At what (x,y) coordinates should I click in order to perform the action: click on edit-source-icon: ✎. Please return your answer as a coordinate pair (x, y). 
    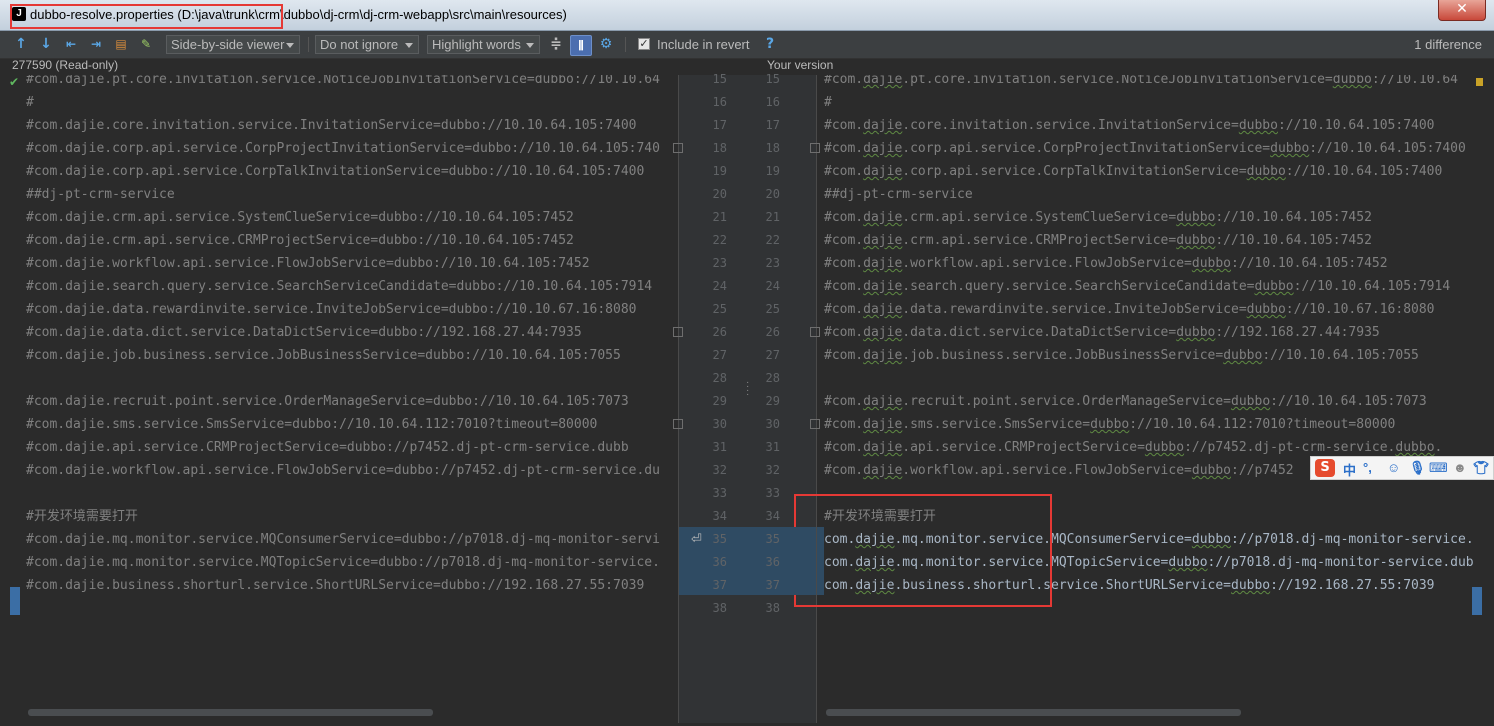
    Looking at the image, I should click on (146, 44).